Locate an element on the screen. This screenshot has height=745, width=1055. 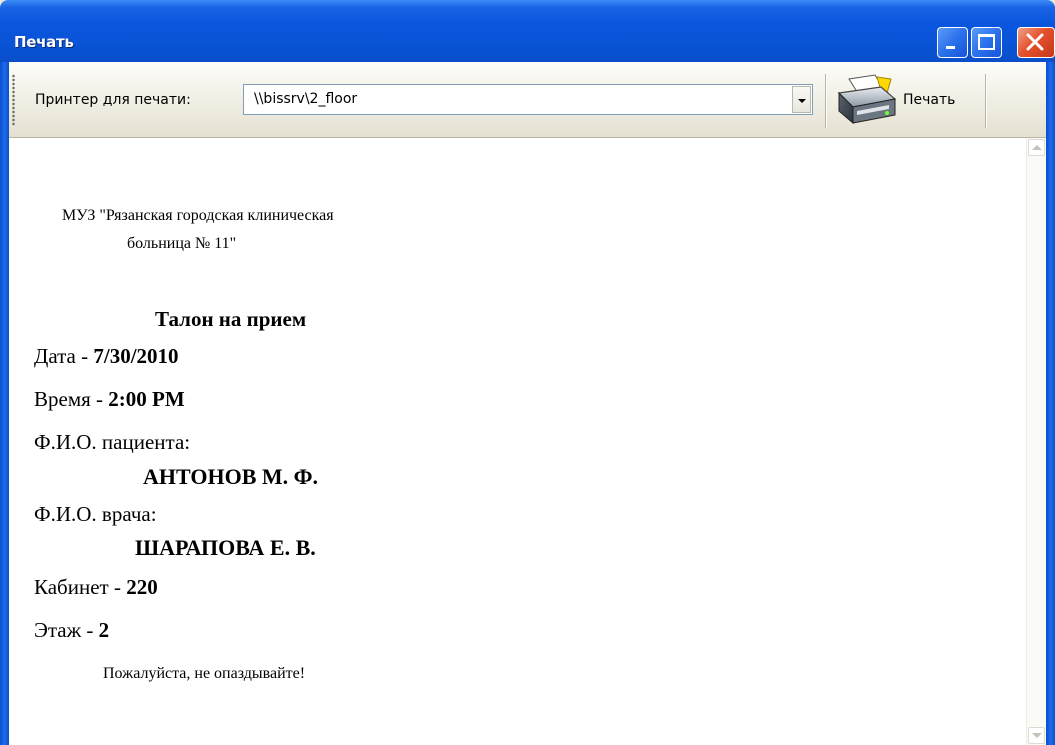
print-button-label: Печать is located at coordinates (929, 100).